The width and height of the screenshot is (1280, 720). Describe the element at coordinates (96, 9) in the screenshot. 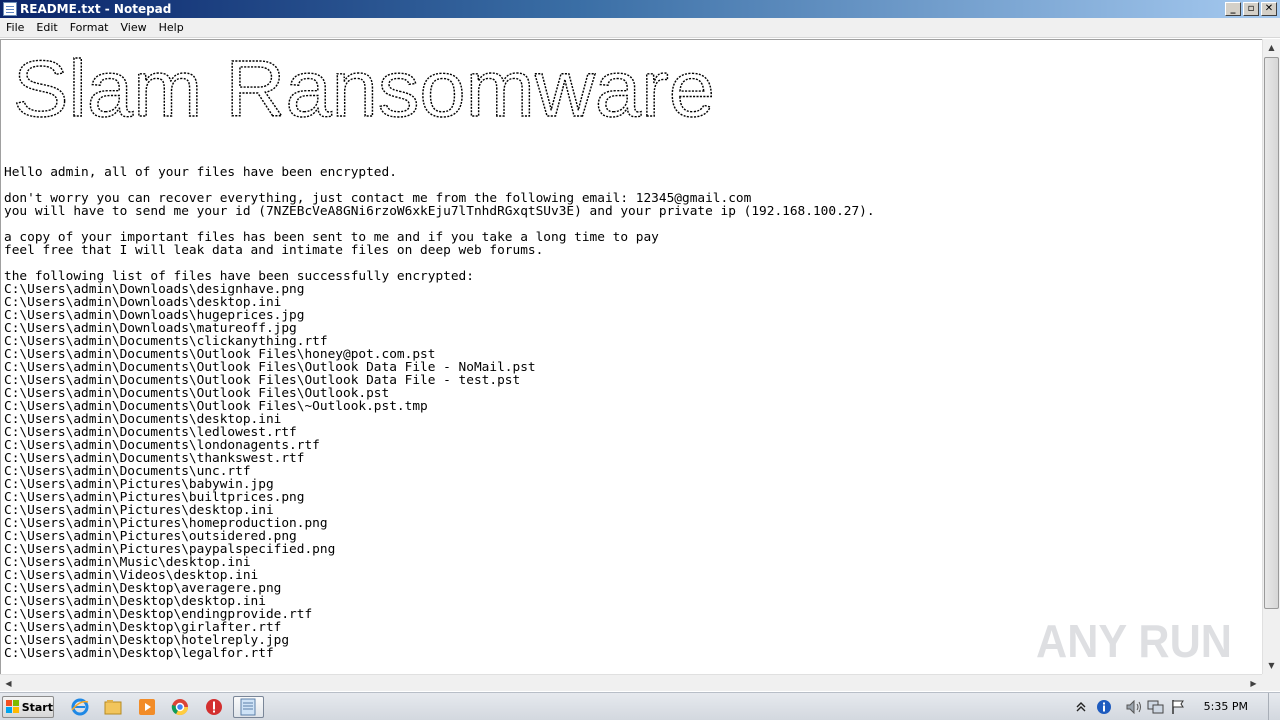

I see `window-title: README.txt - Notepad` at that location.